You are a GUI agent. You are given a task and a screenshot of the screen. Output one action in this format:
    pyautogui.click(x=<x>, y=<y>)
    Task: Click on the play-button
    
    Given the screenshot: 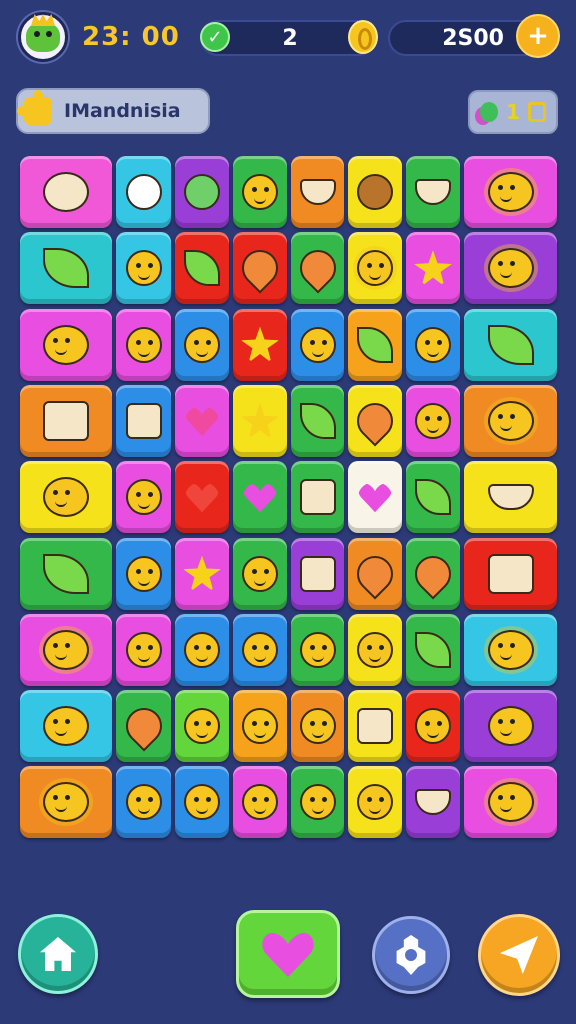 What is the action you would take?
    pyautogui.click(x=519, y=955)
    